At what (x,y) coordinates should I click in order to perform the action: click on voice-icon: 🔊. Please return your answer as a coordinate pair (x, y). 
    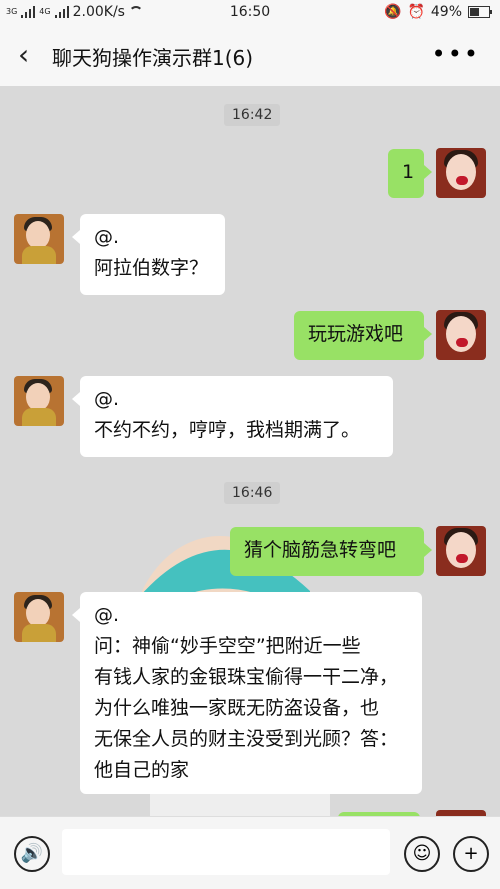
    Looking at the image, I should click on (32, 854).